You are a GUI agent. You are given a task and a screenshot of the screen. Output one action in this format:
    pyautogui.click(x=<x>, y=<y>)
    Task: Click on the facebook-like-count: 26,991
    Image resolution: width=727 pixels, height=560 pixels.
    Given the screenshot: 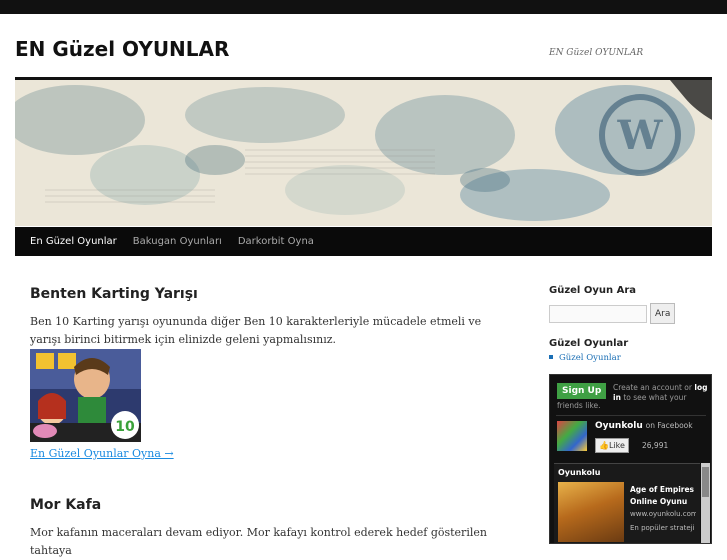 What is the action you would take?
    pyautogui.click(x=655, y=445)
    